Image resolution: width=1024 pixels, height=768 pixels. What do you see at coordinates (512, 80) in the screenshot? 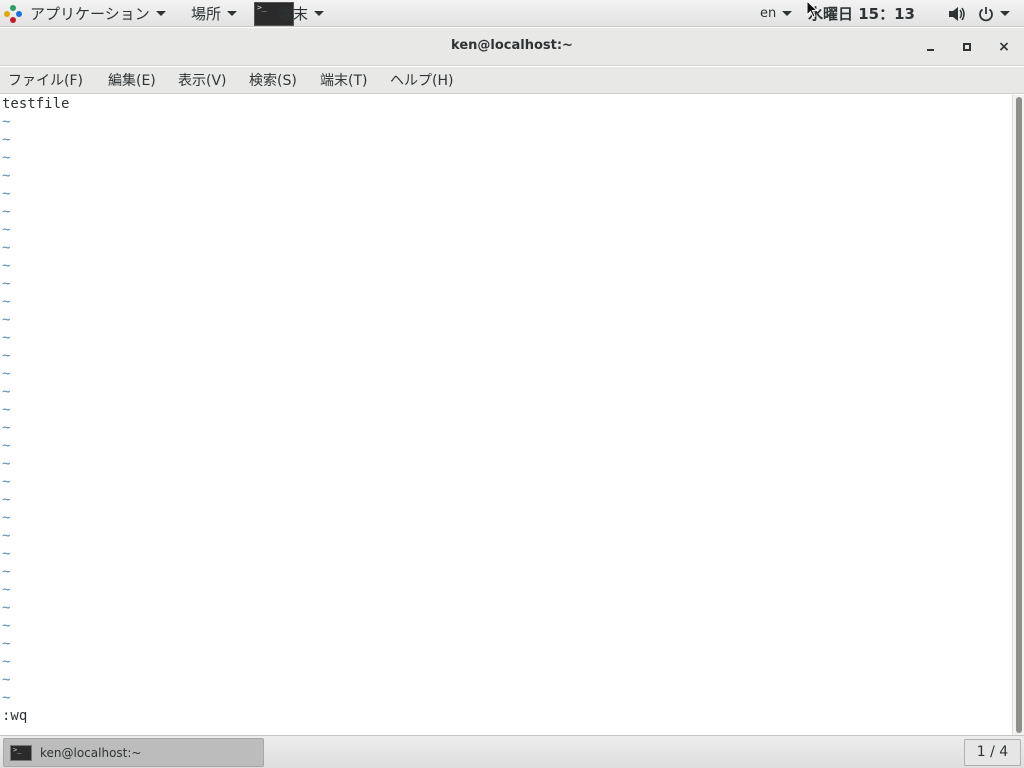
I see `menubar: ファイル(F) 編集(E) 表示(V) 検索(S) 端末(T) ヘルプ(H)` at bounding box center [512, 80].